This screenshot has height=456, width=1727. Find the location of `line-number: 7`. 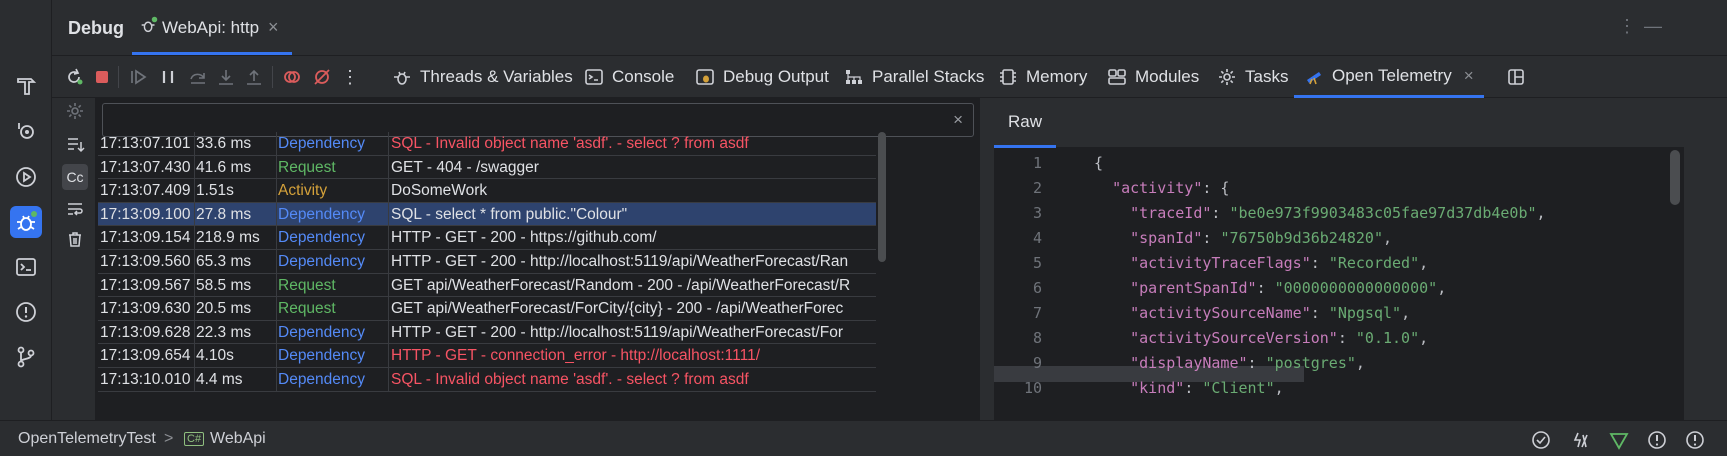

line-number: 7 is located at coordinates (1037, 313).